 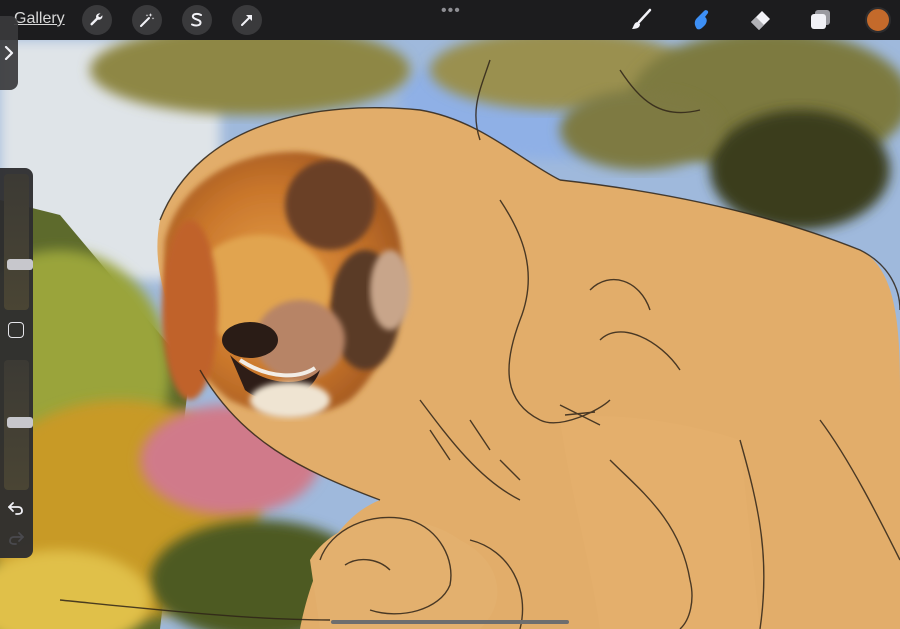 I want to click on smudge-icon, so click(x=701, y=20).